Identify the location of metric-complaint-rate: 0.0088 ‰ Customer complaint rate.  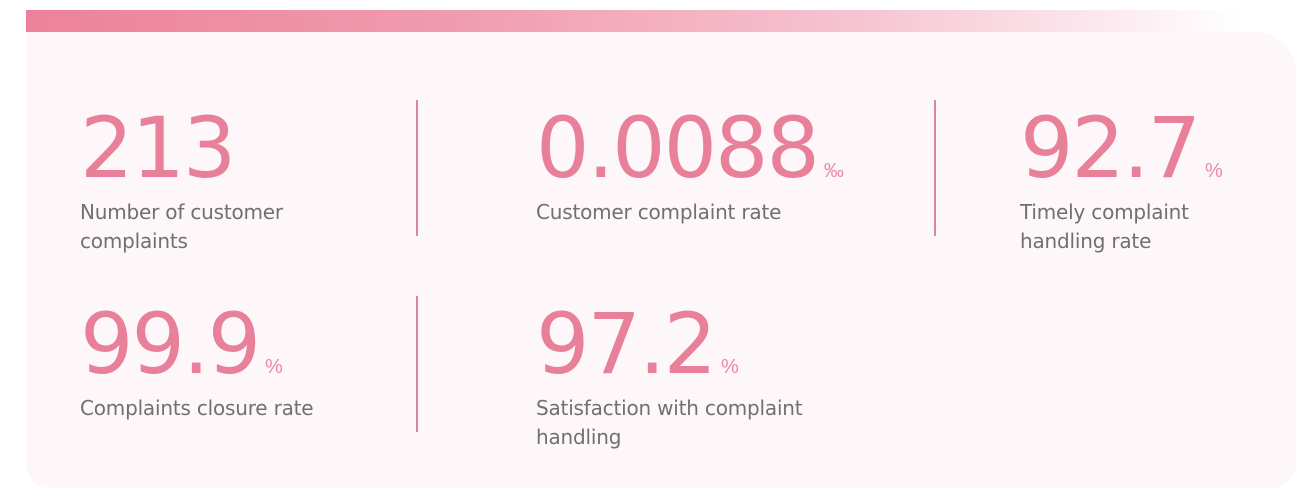
(690, 166).